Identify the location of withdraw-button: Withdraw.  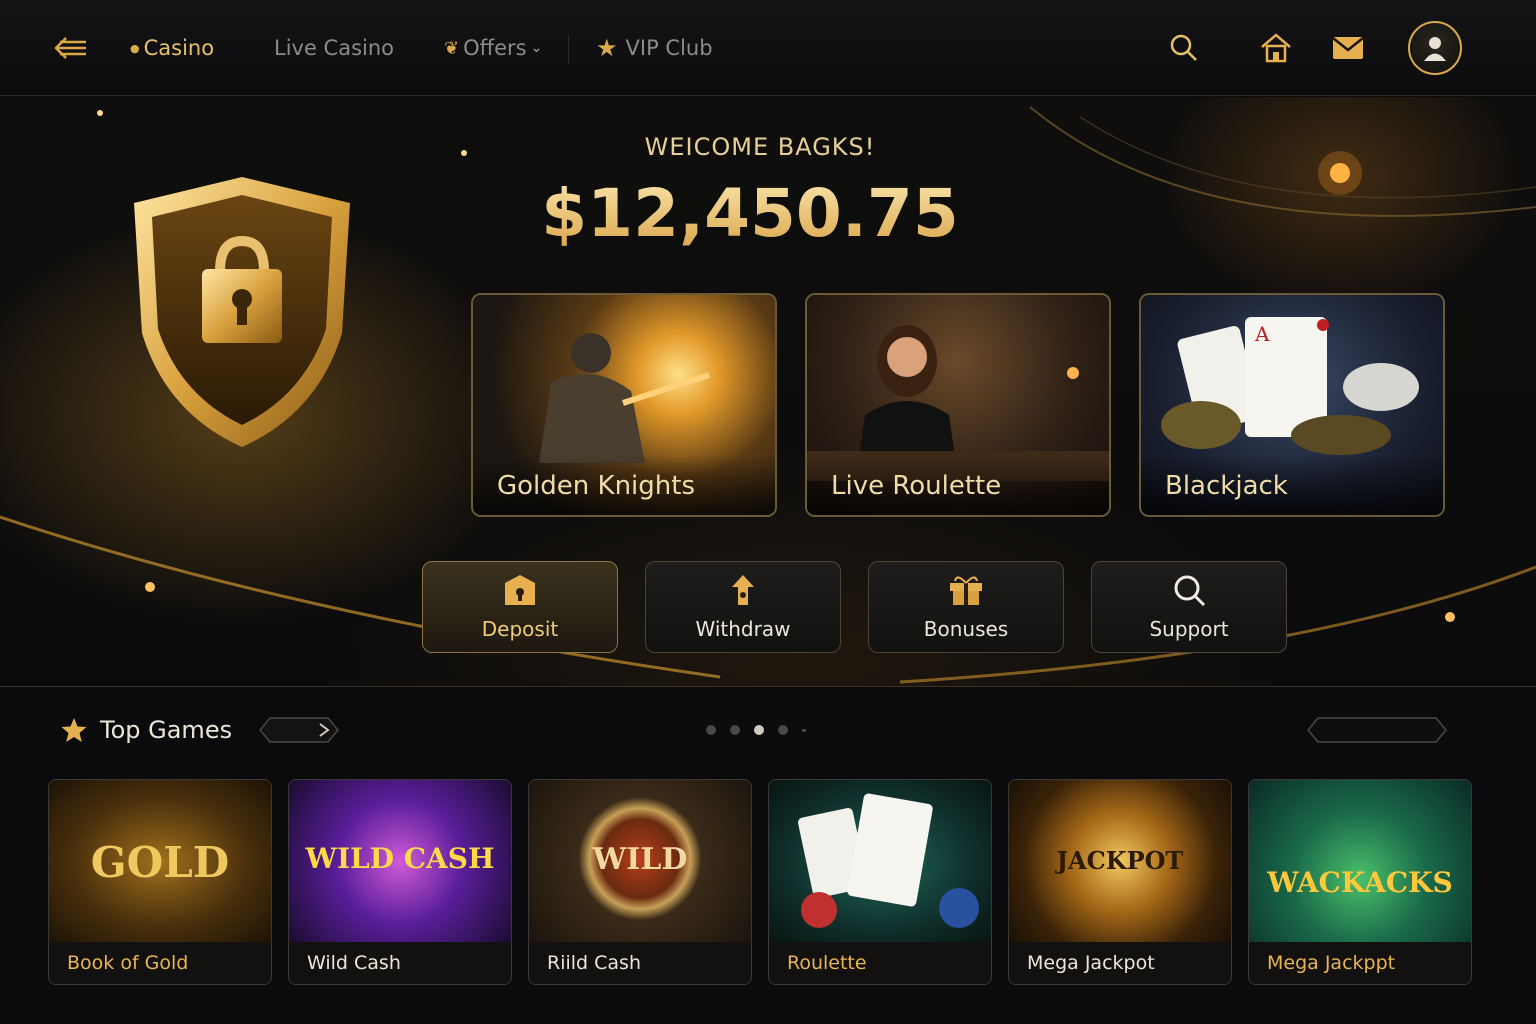
(743, 607).